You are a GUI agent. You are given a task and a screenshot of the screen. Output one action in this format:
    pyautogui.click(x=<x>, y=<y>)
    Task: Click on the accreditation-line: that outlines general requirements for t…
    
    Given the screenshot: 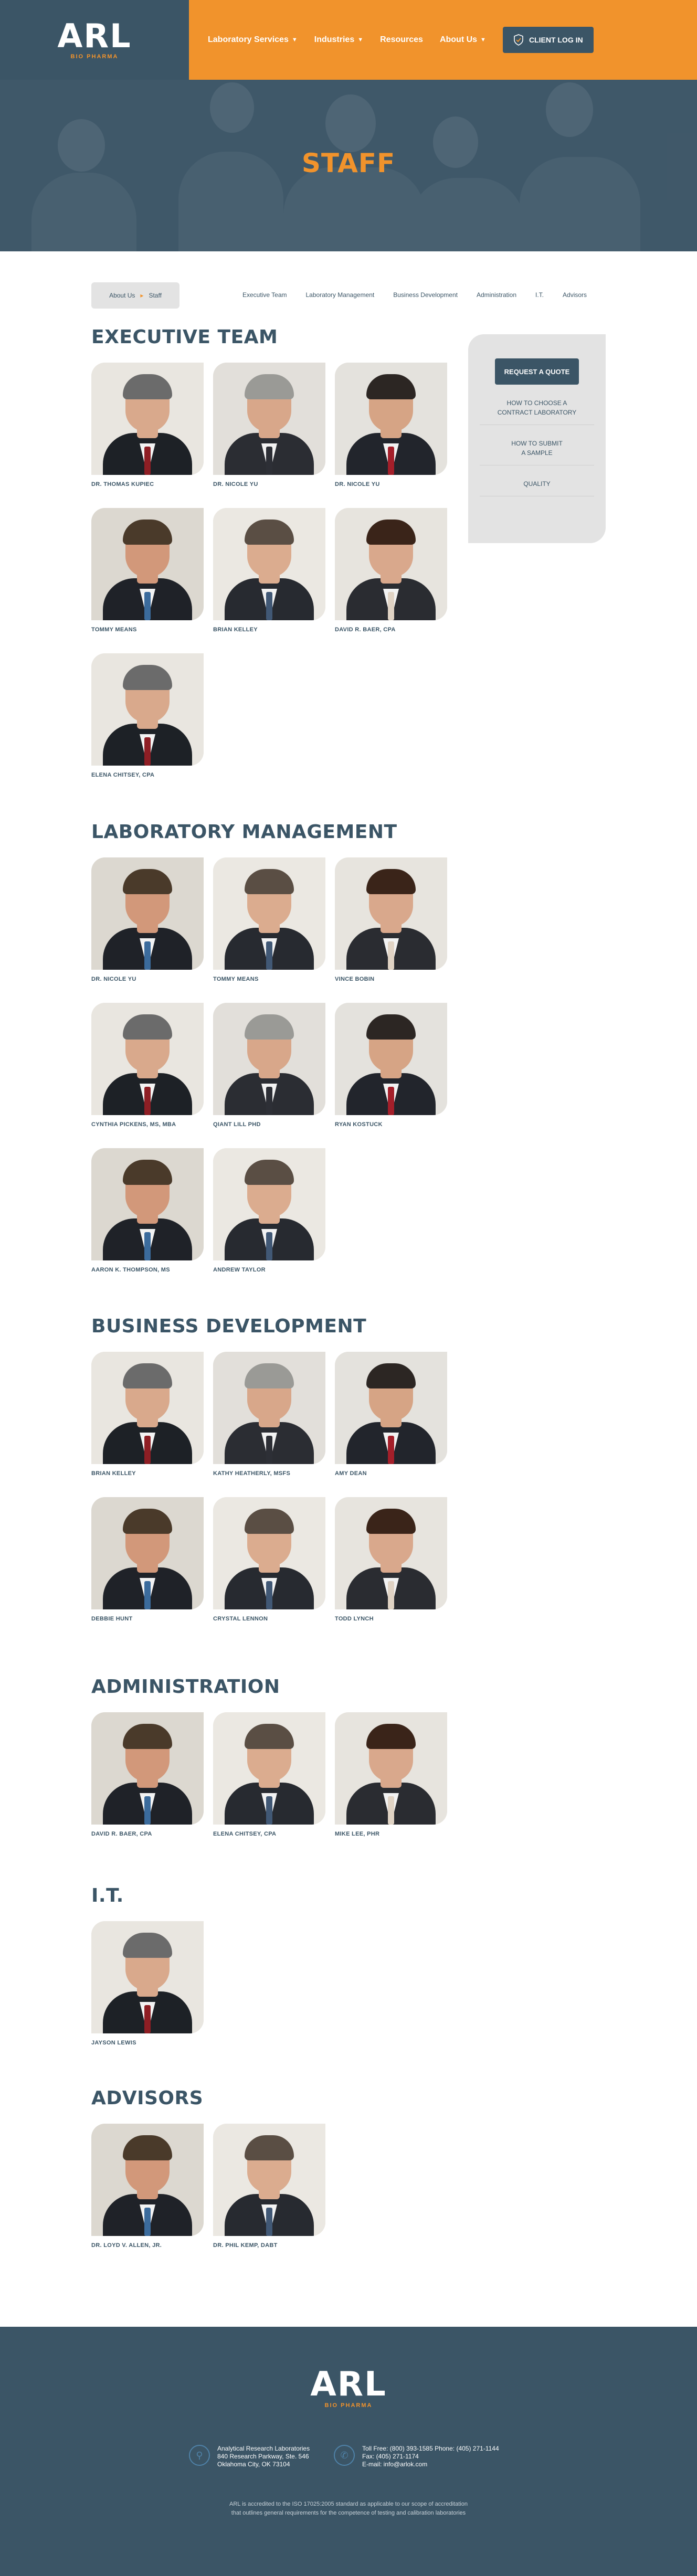 What is the action you would take?
    pyautogui.click(x=348, y=2513)
    